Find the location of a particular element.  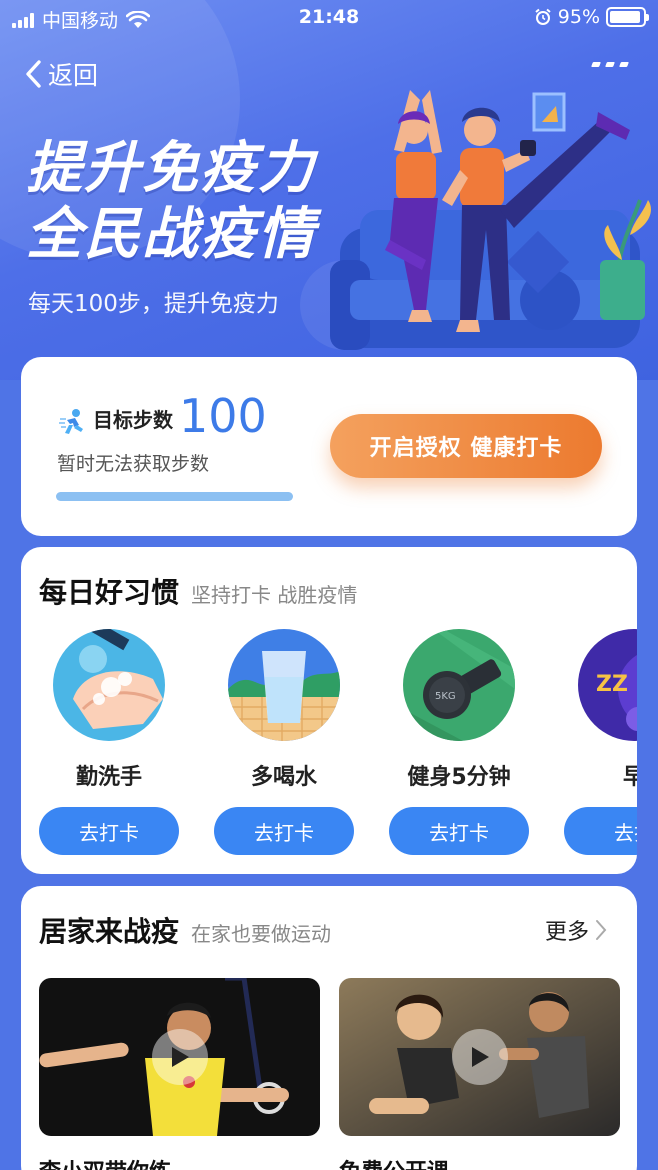

habit-name: 早 is located at coordinates (629, 777).